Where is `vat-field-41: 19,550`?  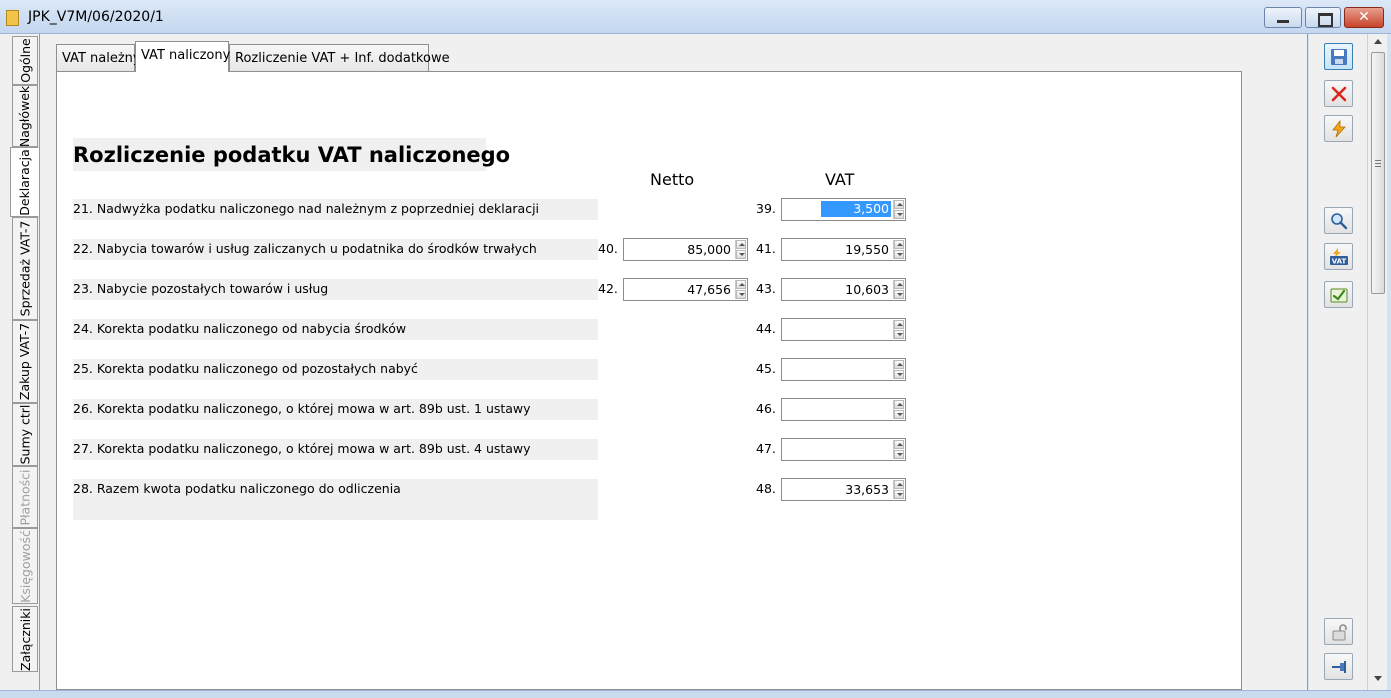
vat-field-41: 19,550 is located at coordinates (843, 249).